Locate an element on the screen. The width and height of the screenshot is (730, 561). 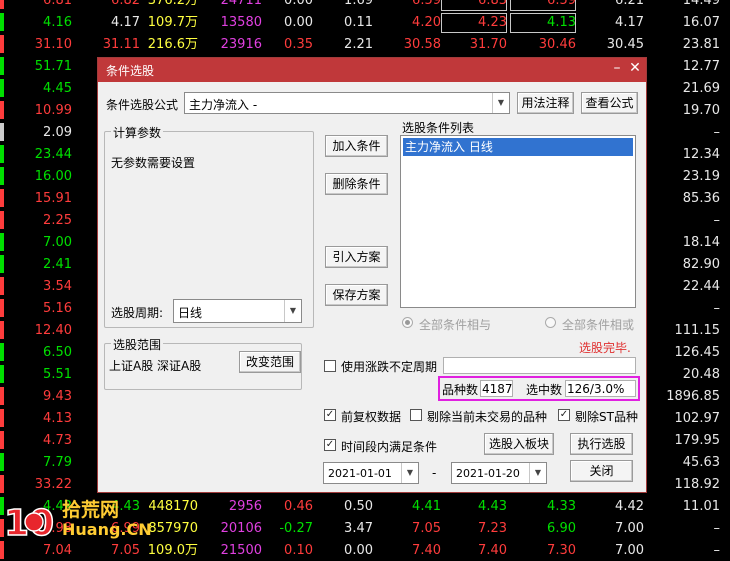
list-item: 主力净流入 日线 is located at coordinates (518, 147).